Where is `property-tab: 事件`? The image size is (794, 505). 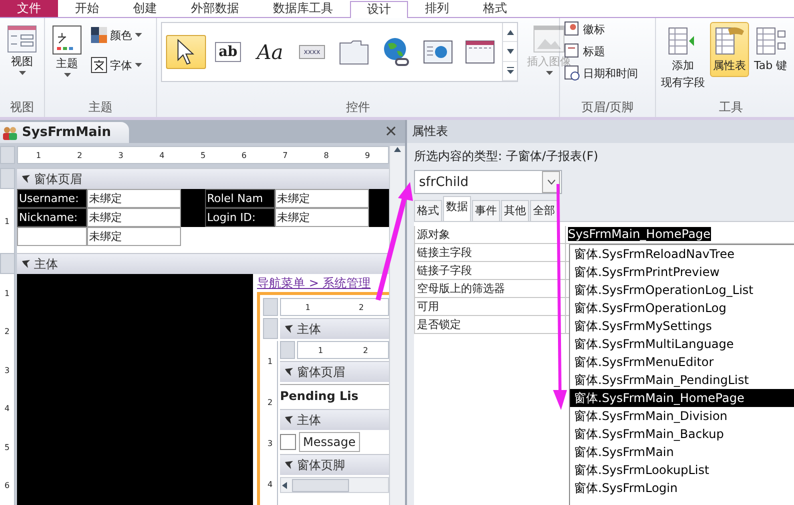
property-tab: 事件 is located at coordinates (486, 210).